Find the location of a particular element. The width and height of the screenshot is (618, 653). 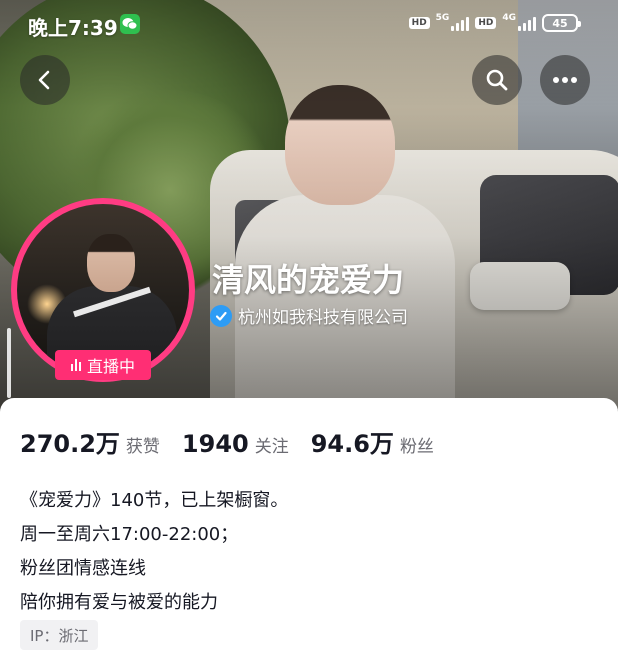

network-label-2: 4G is located at coordinates (509, 18).